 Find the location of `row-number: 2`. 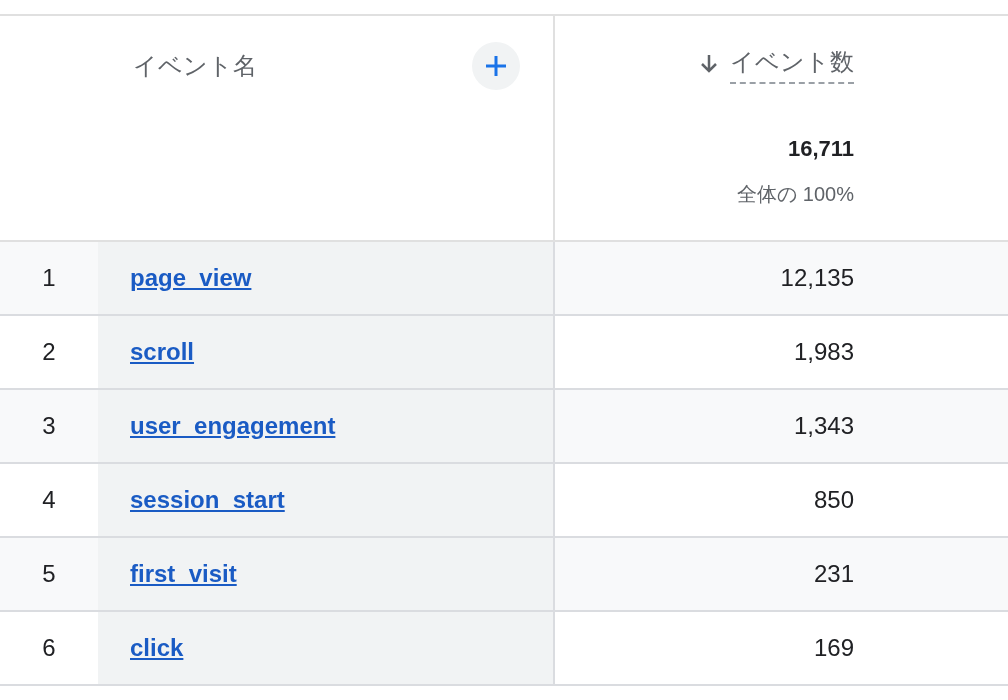

row-number: 2 is located at coordinates (49, 352).